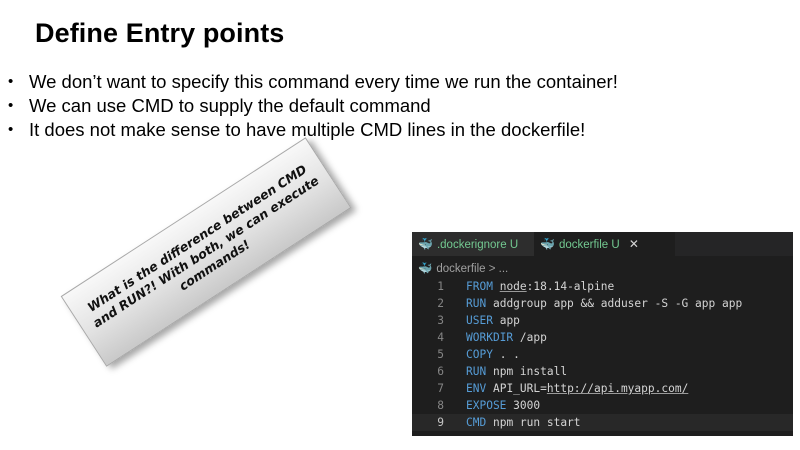 The width and height of the screenshot is (800, 450). I want to click on code-argument: npm run start, so click(536, 422).